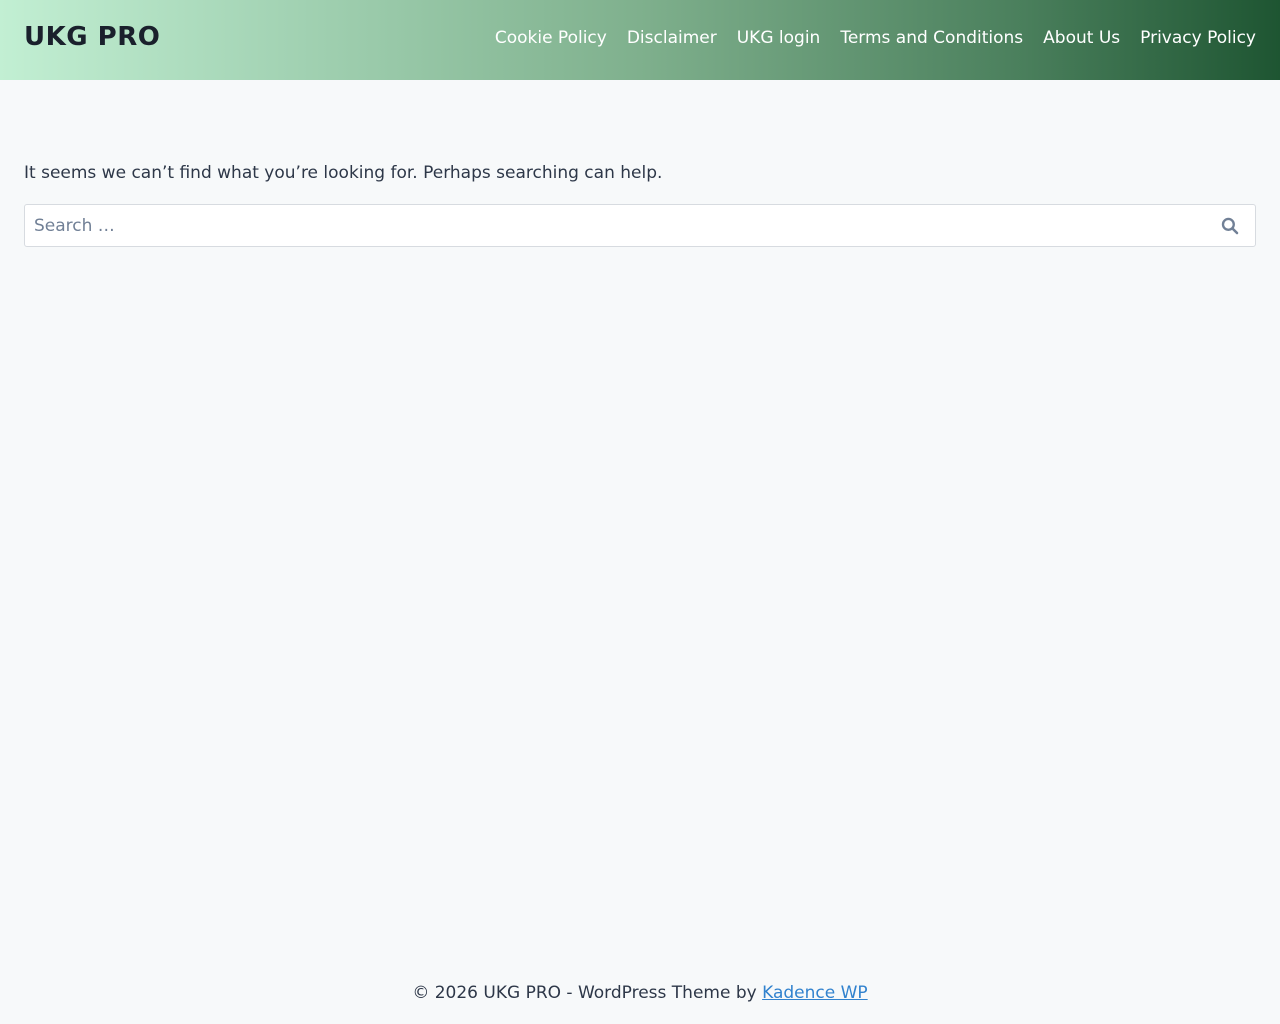  I want to click on nav-item-terms-and-conditions: Terms and Conditions, so click(931, 38).